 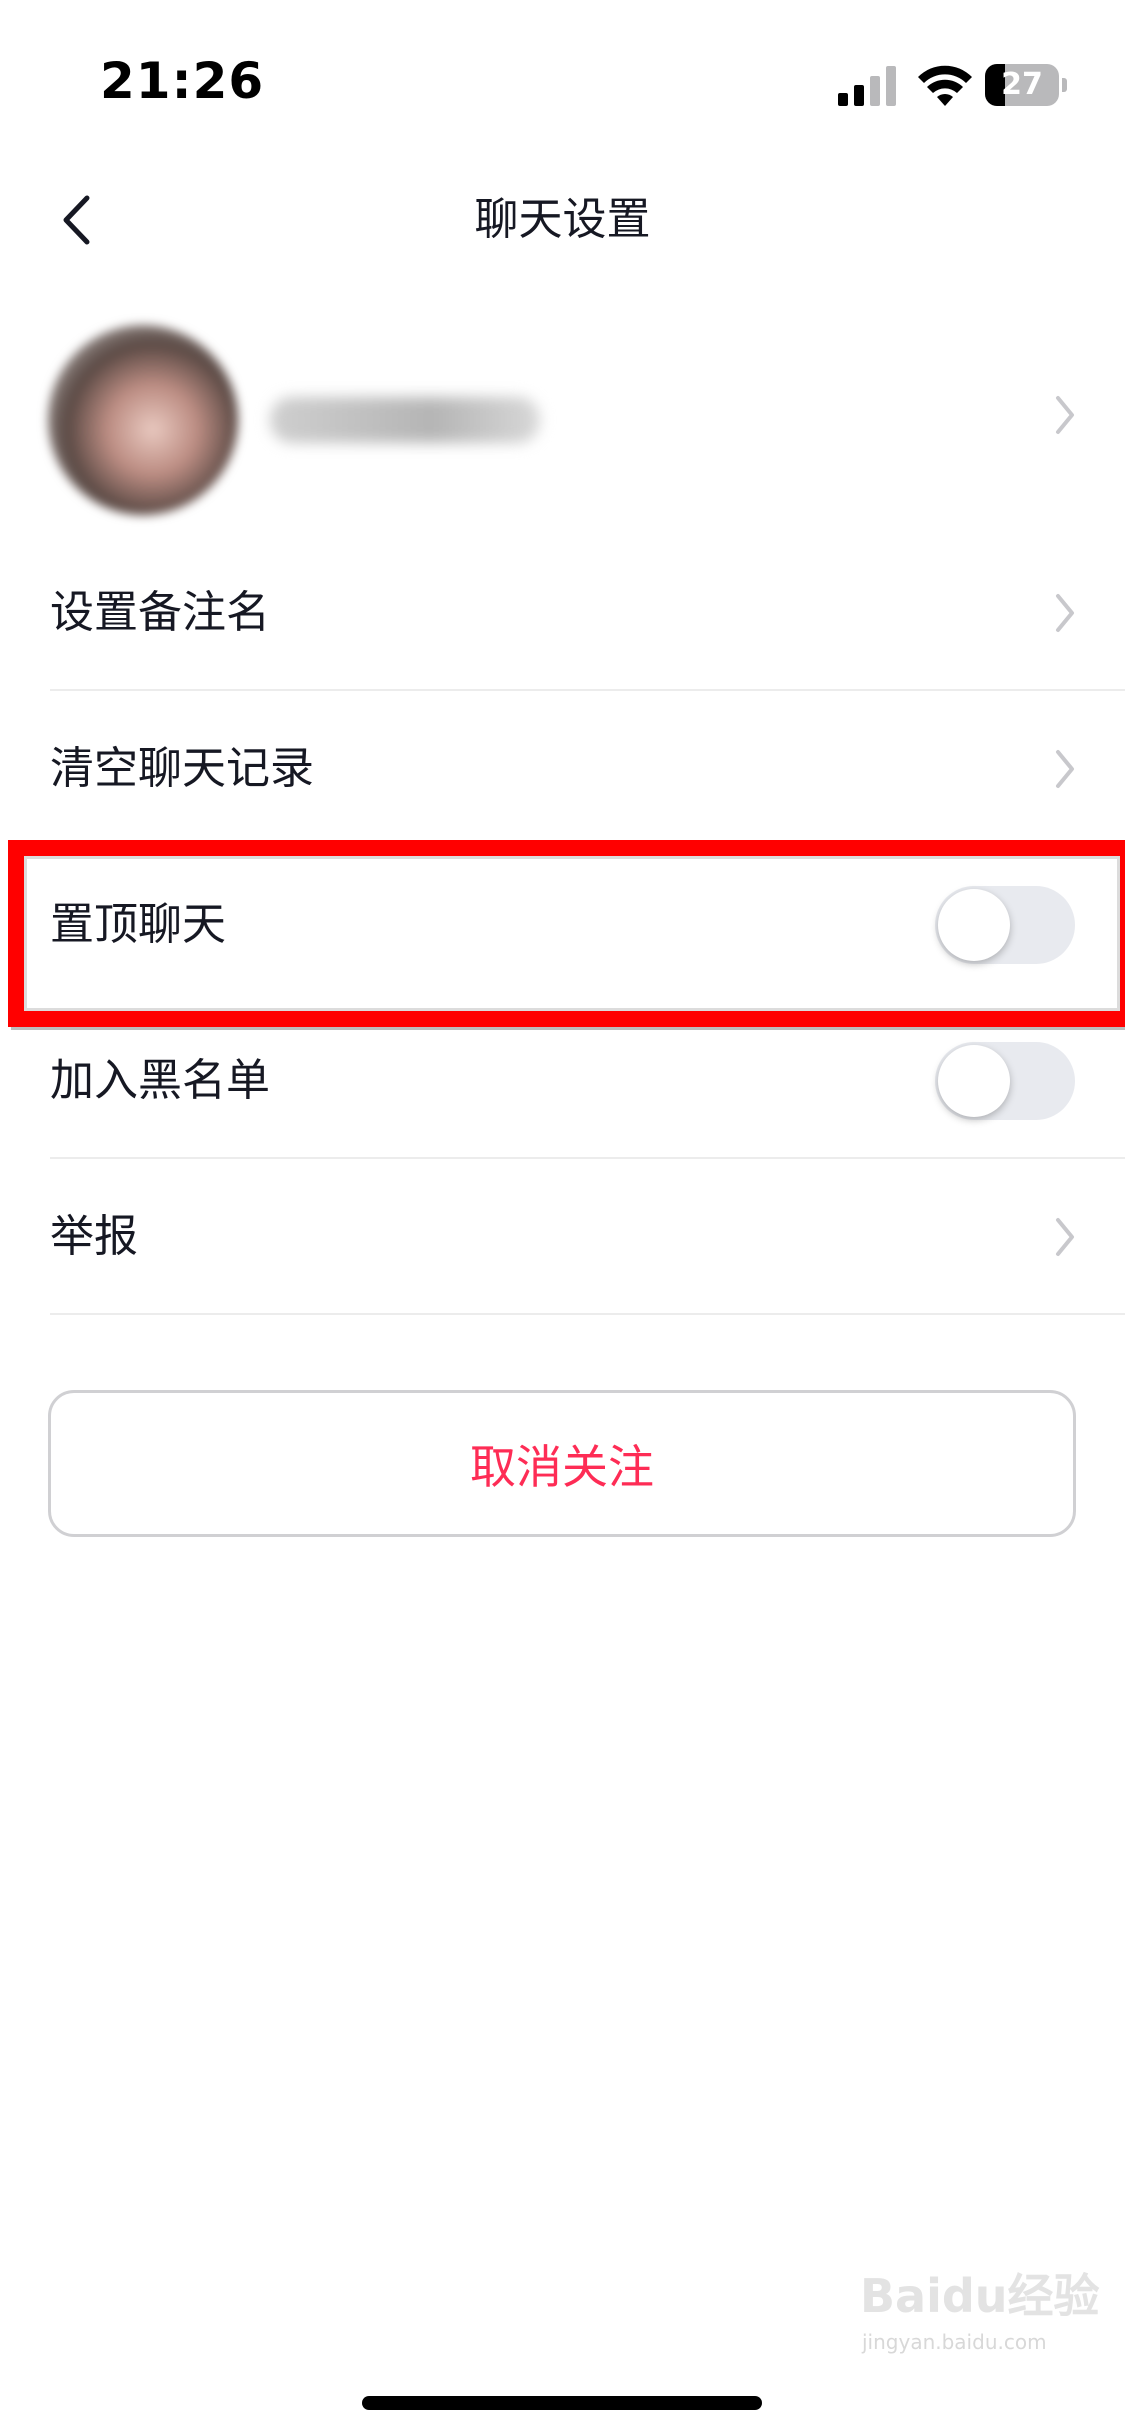 I want to click on pin-chat-toggle, so click(x=1005, y=925).